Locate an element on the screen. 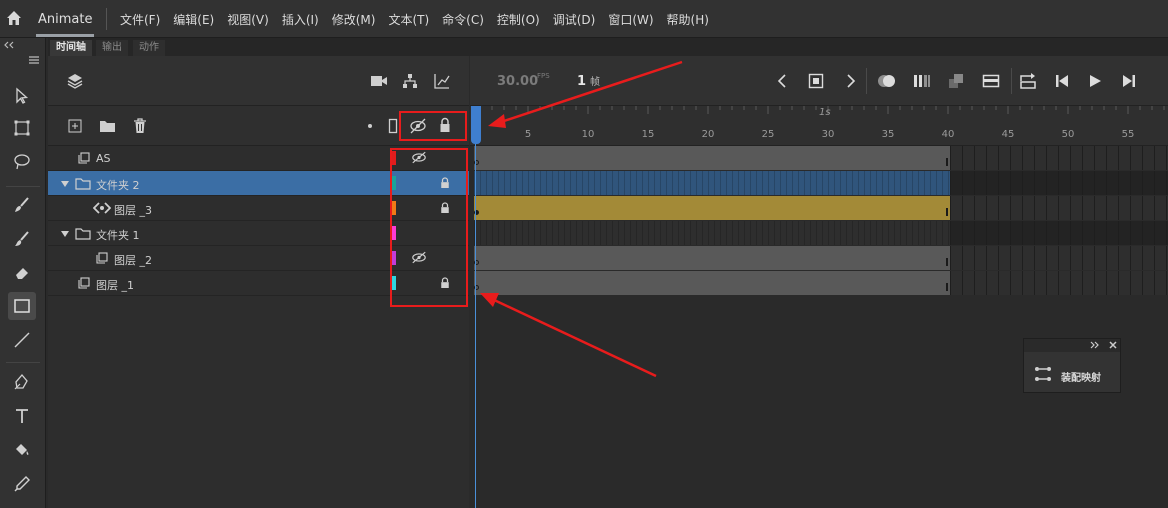 This screenshot has height=508, width=1168. menu-view: 视图(V) is located at coordinates (248, 19).